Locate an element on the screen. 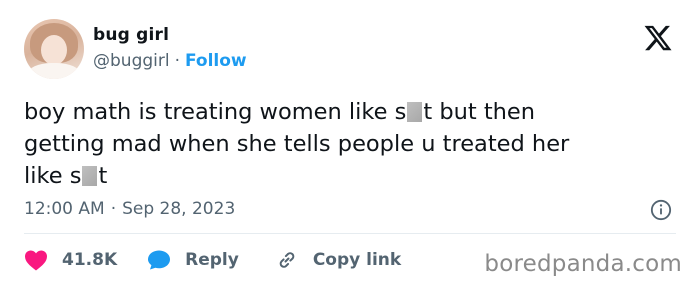  info-icon is located at coordinates (661, 210).